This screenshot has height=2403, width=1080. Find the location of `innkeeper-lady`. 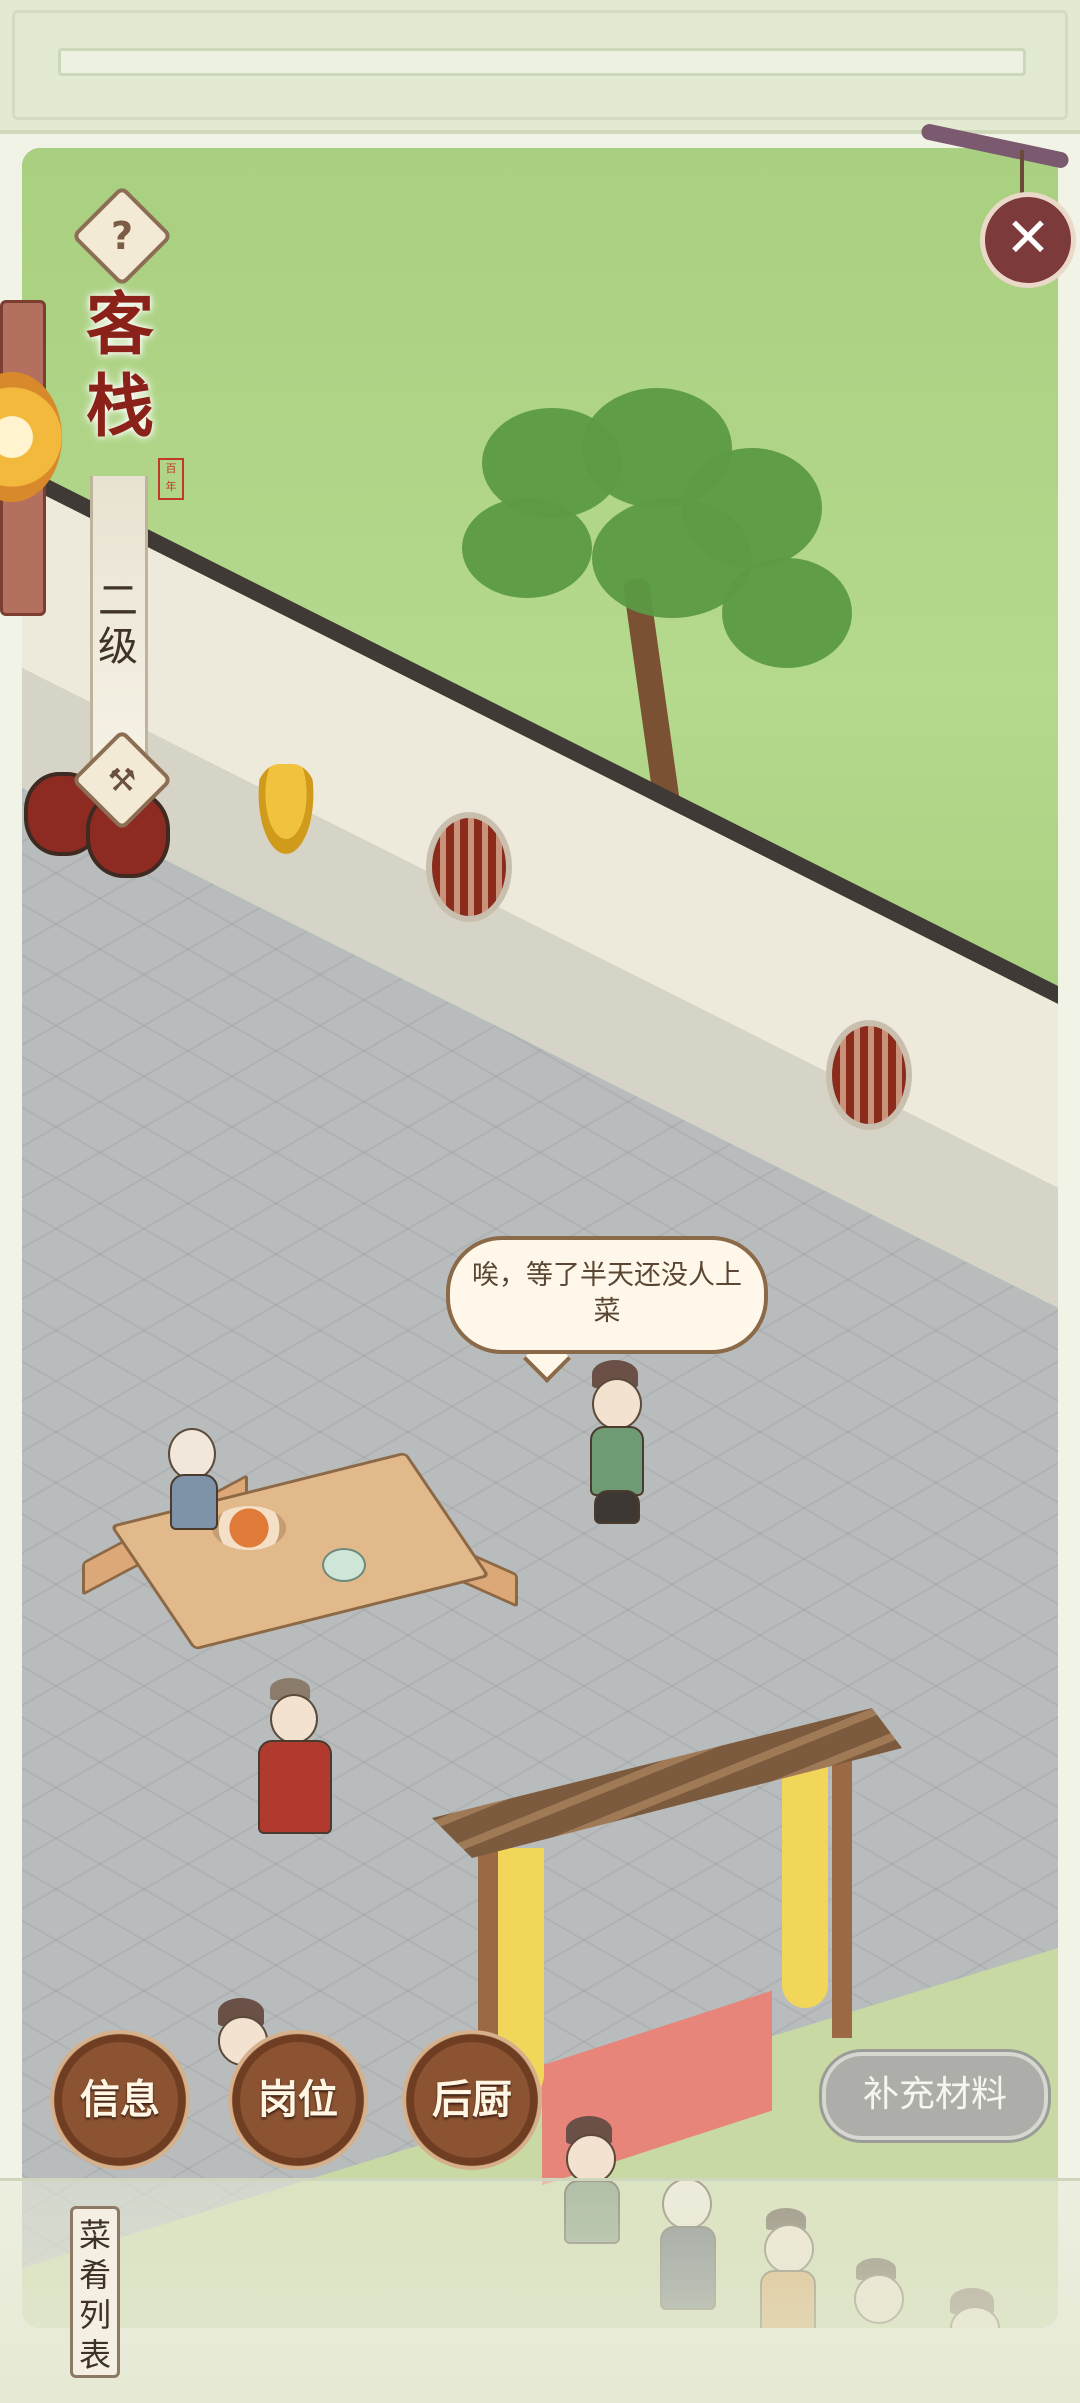

innkeeper-lady is located at coordinates (293, 1763).